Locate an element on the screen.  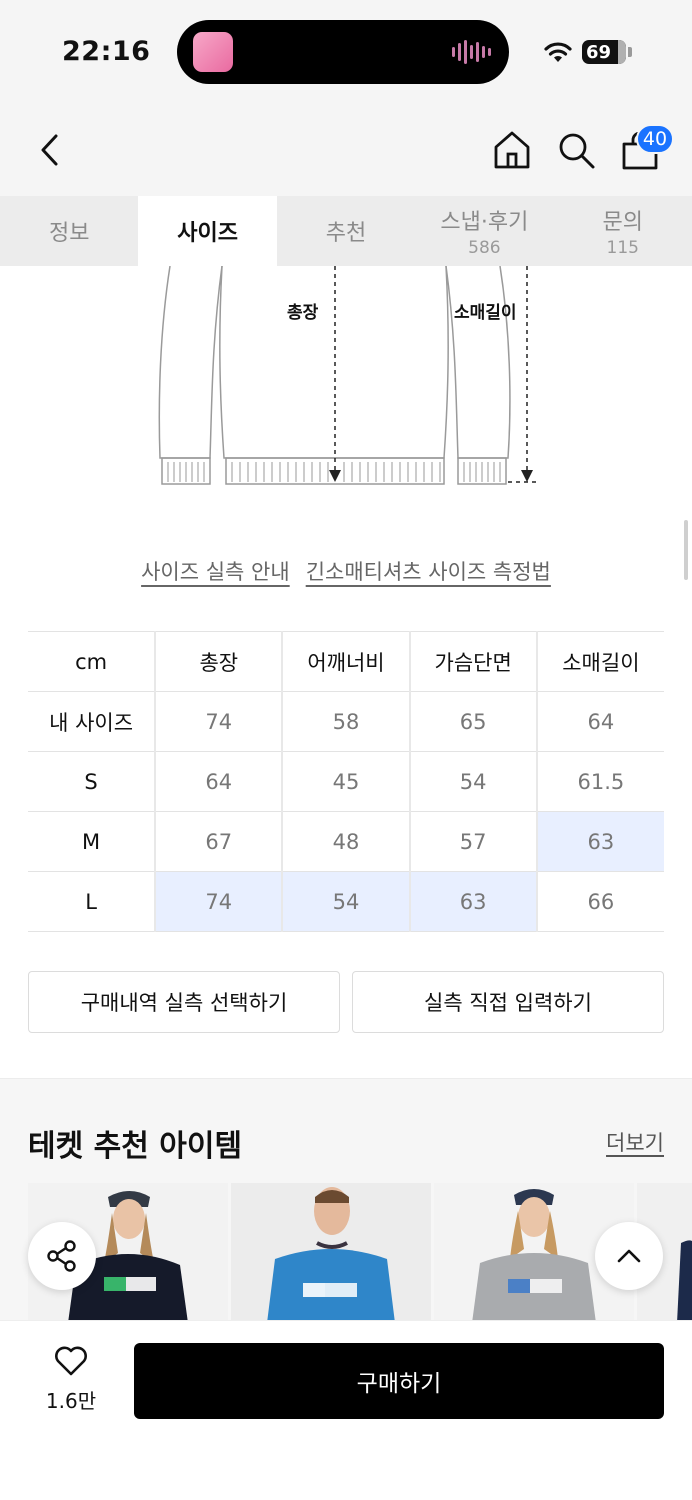
tab-recommend: 추천 is located at coordinates (346, 231).